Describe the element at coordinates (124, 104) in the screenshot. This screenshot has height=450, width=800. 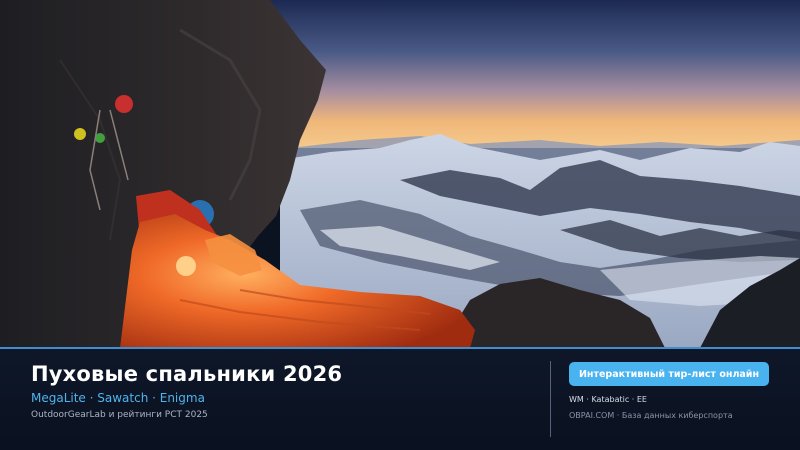
I see `helmet-icon` at that location.